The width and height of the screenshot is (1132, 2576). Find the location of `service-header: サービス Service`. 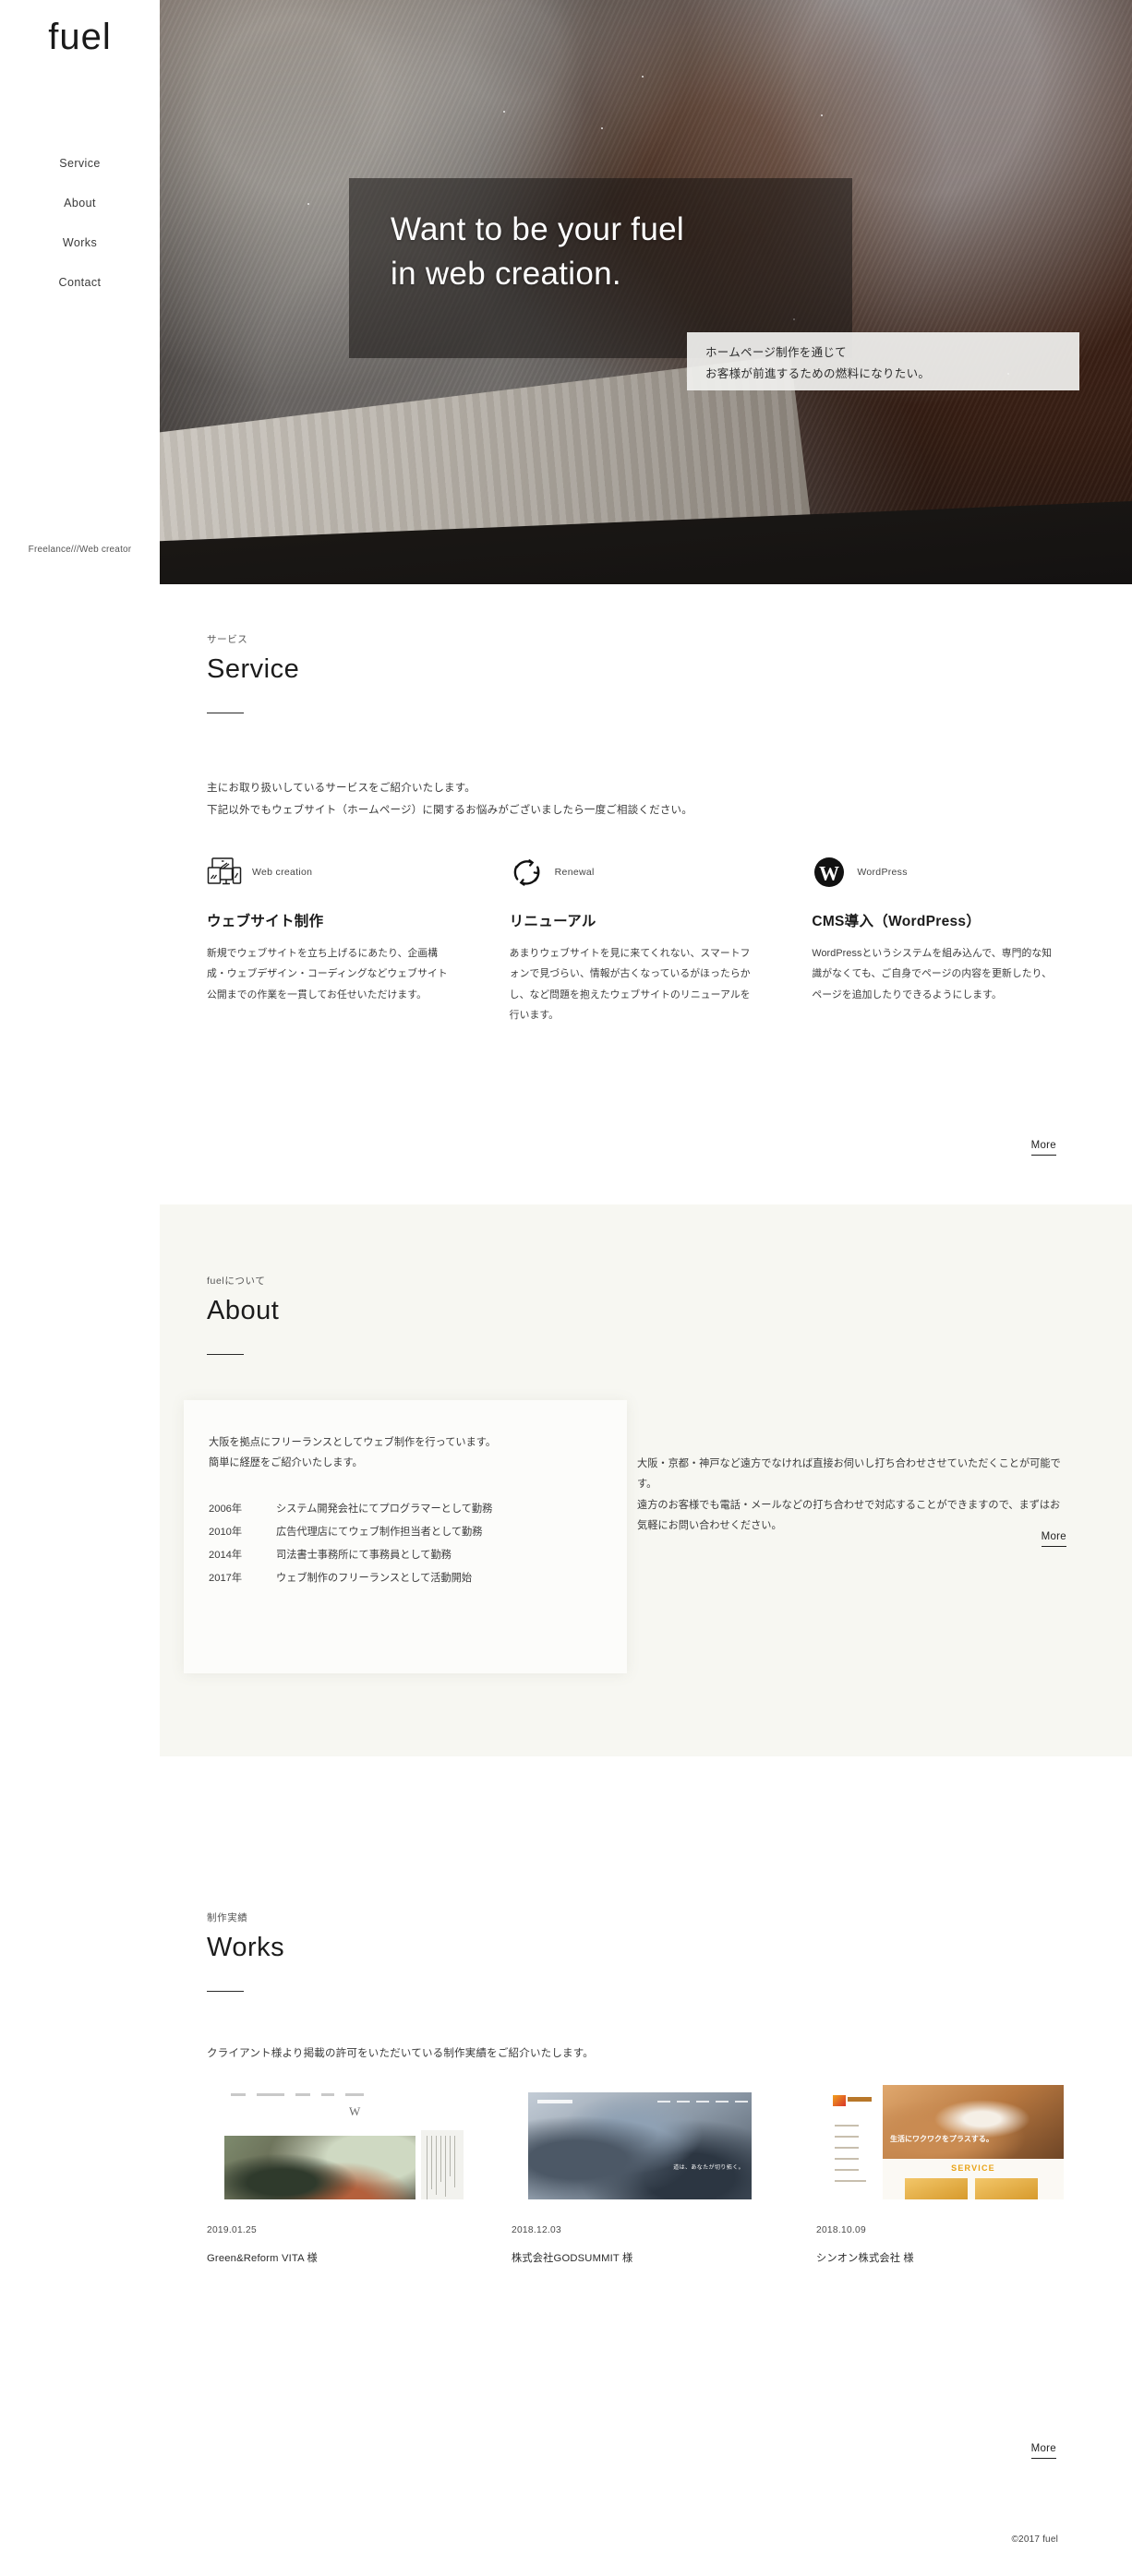

service-header: サービス Service is located at coordinates (253, 673).